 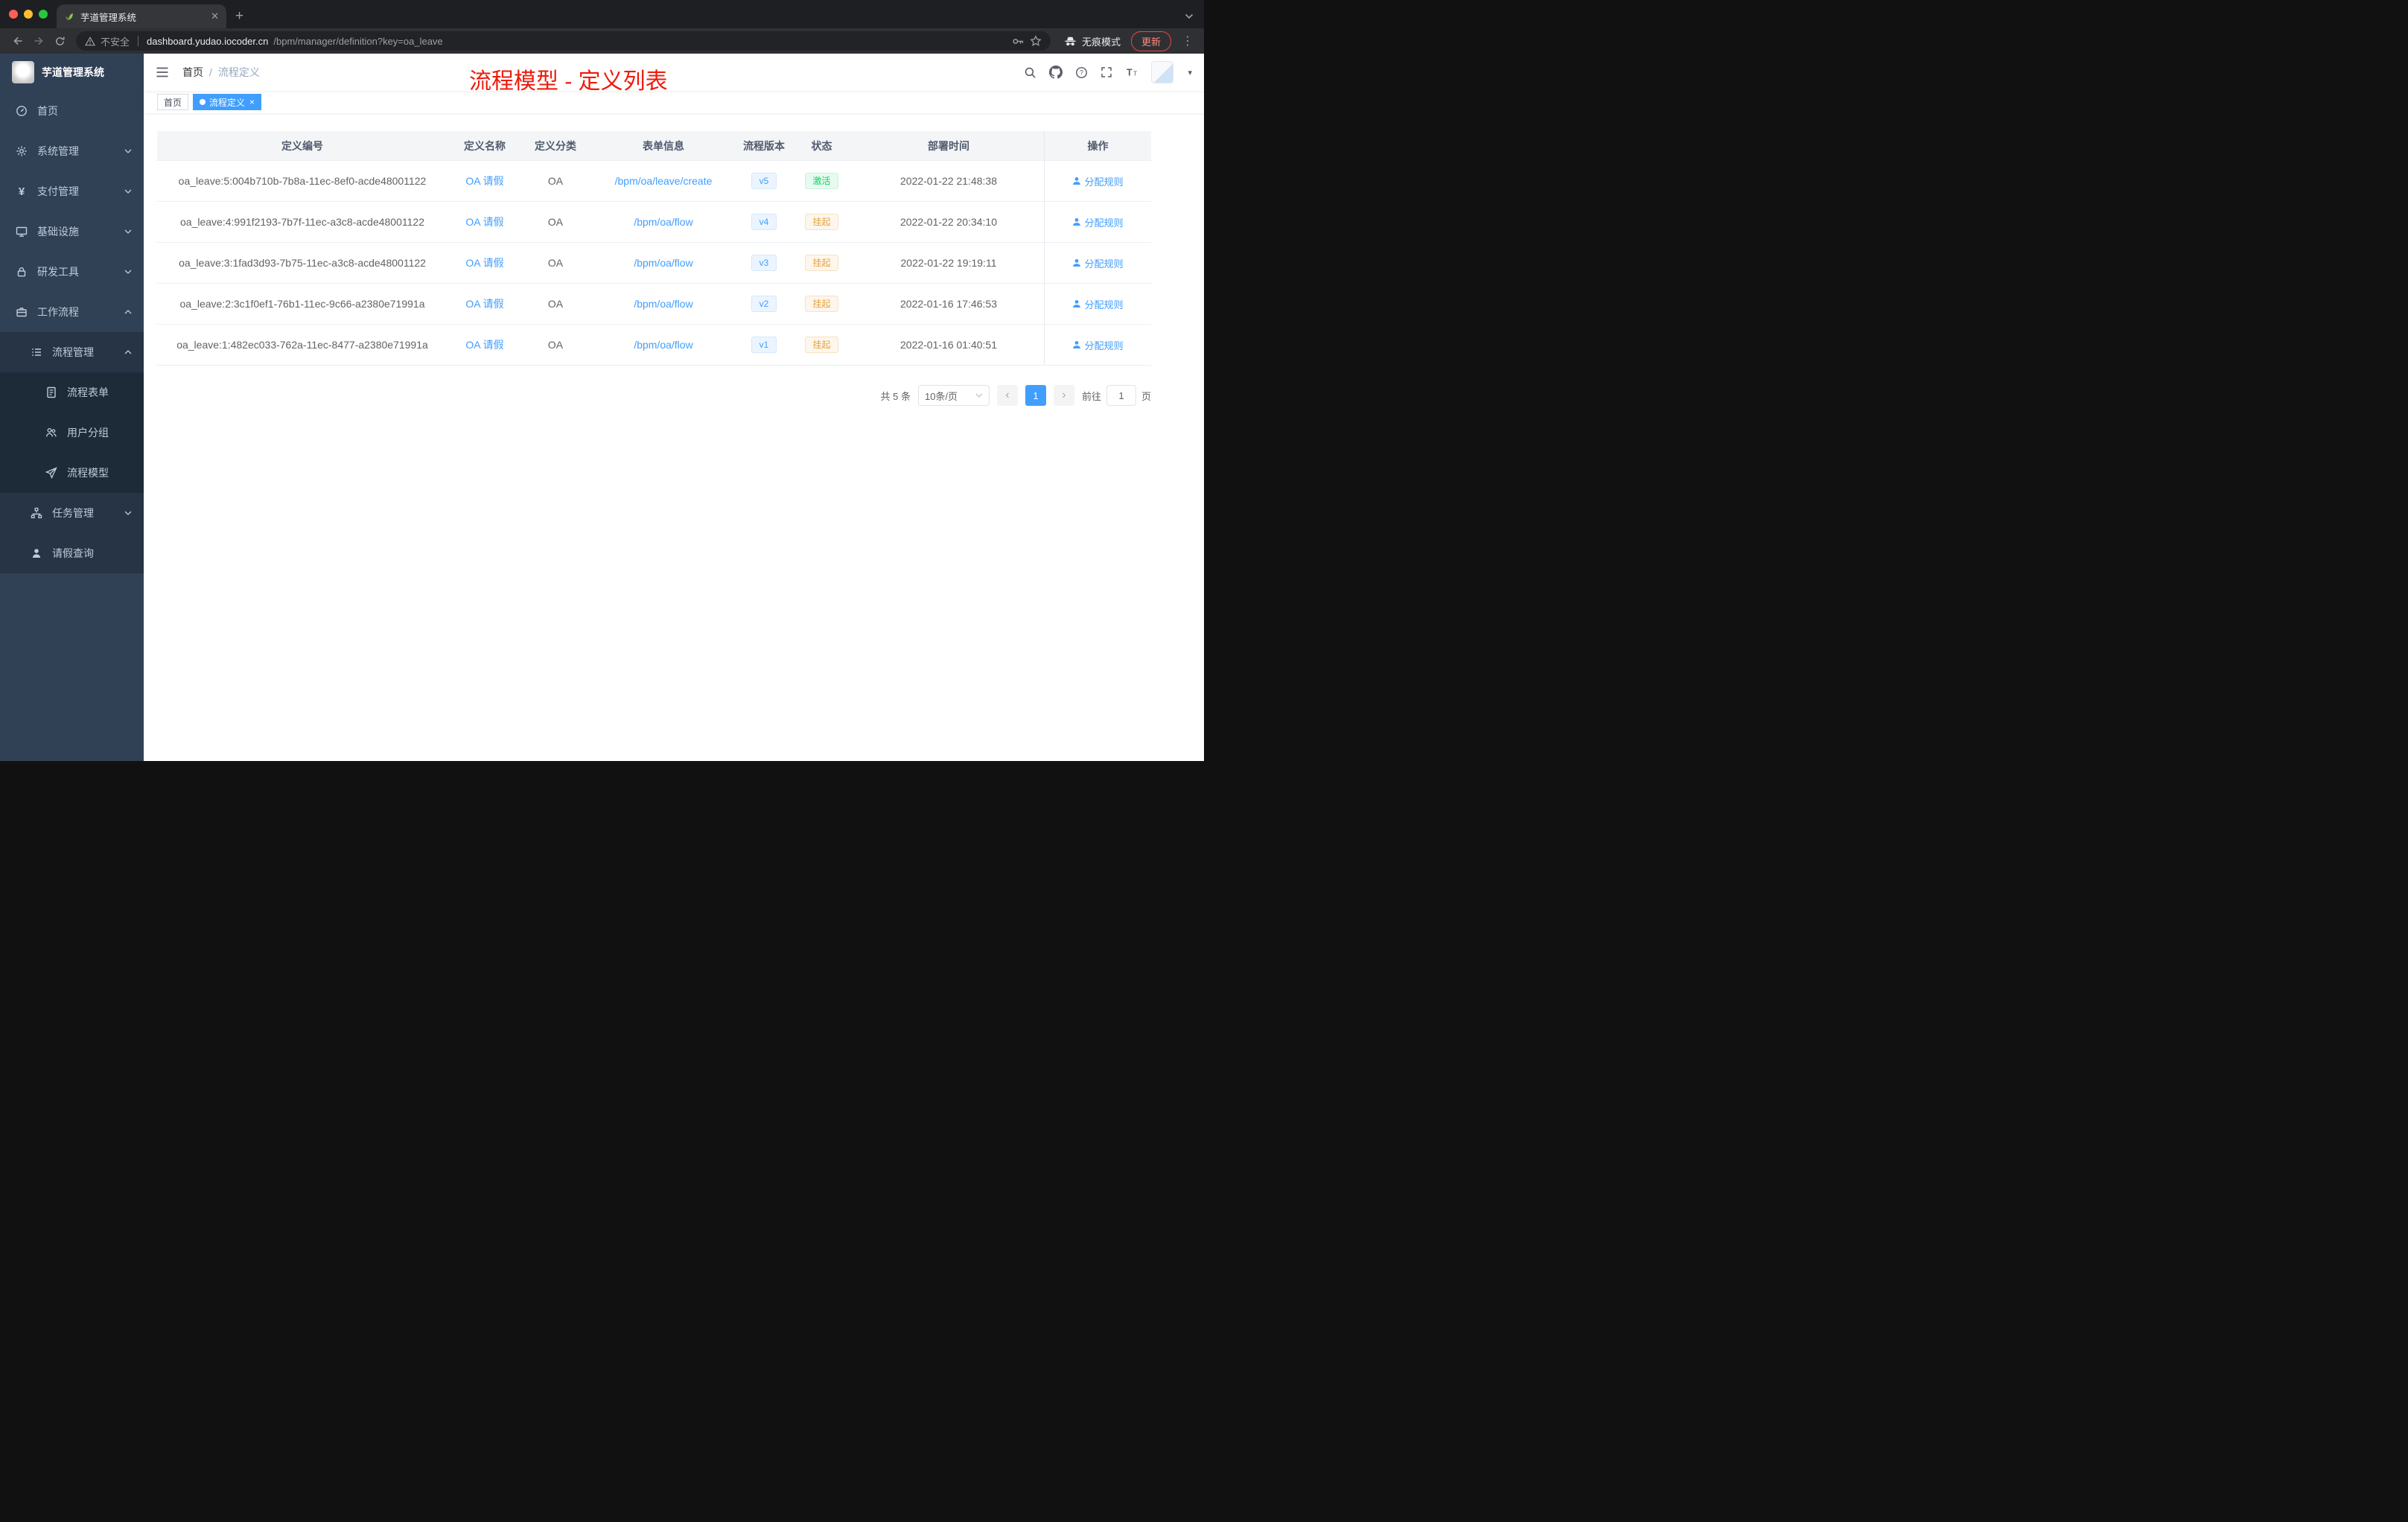 I want to click on cell-deploy-time: 2022-01-16 17:46:53, so click(x=948, y=304).